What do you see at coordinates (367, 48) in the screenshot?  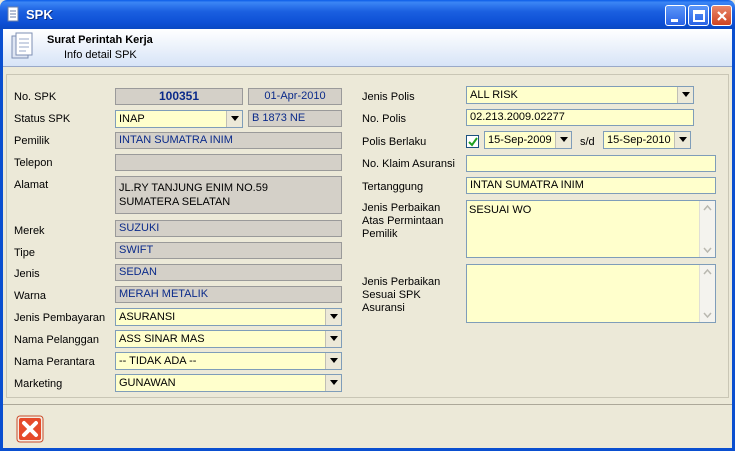 I see `header-band: Surat Perintah Kerja Info detail SPK` at bounding box center [367, 48].